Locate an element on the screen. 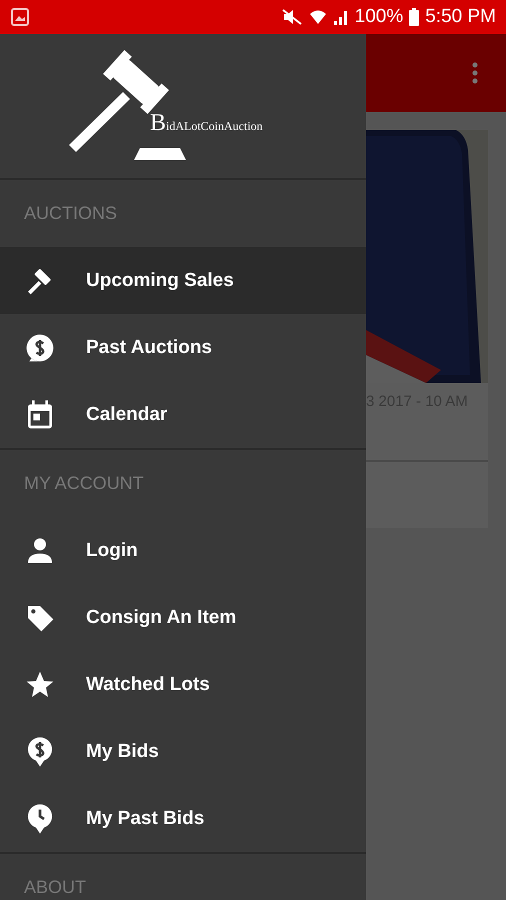  menu-item: Calendar is located at coordinates (183, 414).